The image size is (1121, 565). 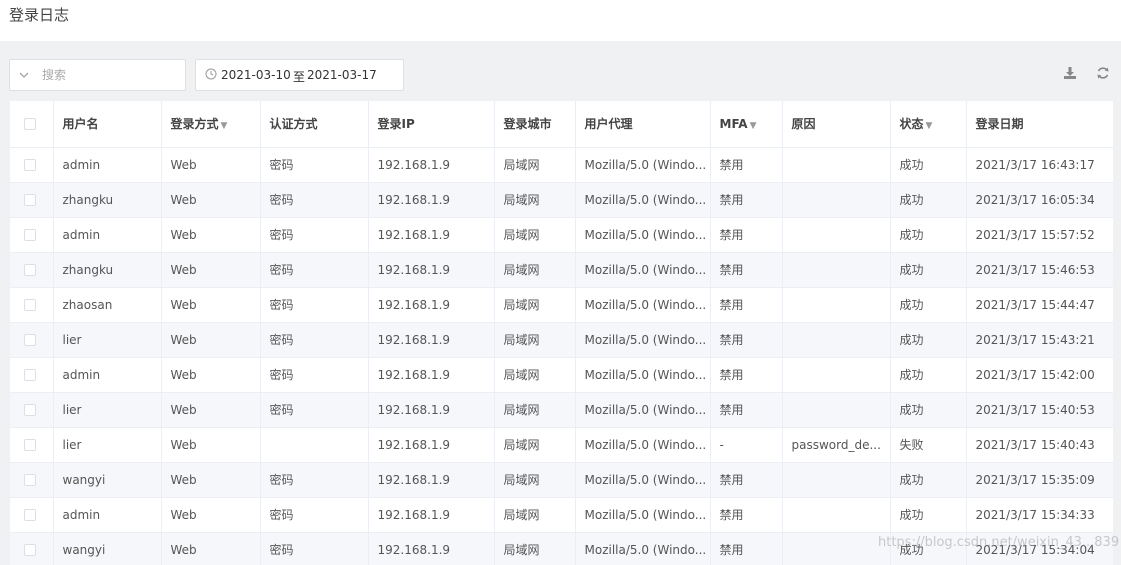 I want to click on column-header-username: 用户名, so click(x=107, y=124).